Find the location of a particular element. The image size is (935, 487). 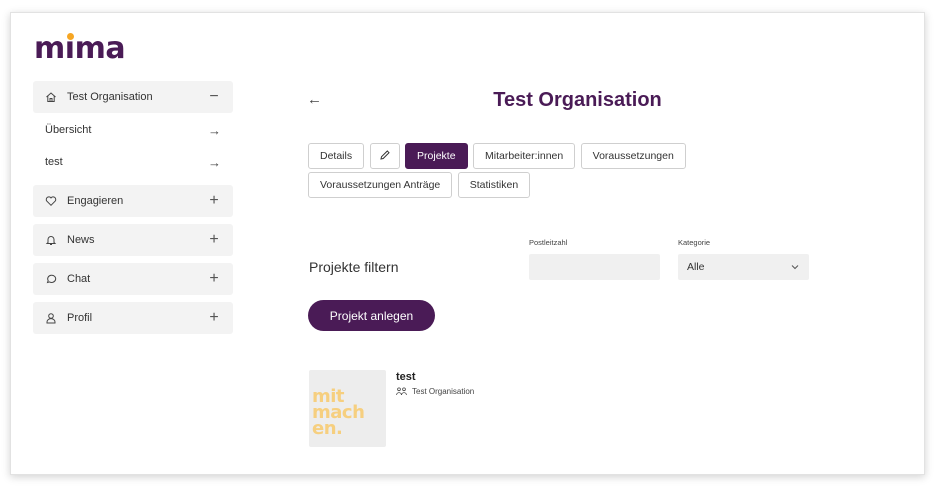

kategorie-selected-value: Alle is located at coordinates (696, 267).